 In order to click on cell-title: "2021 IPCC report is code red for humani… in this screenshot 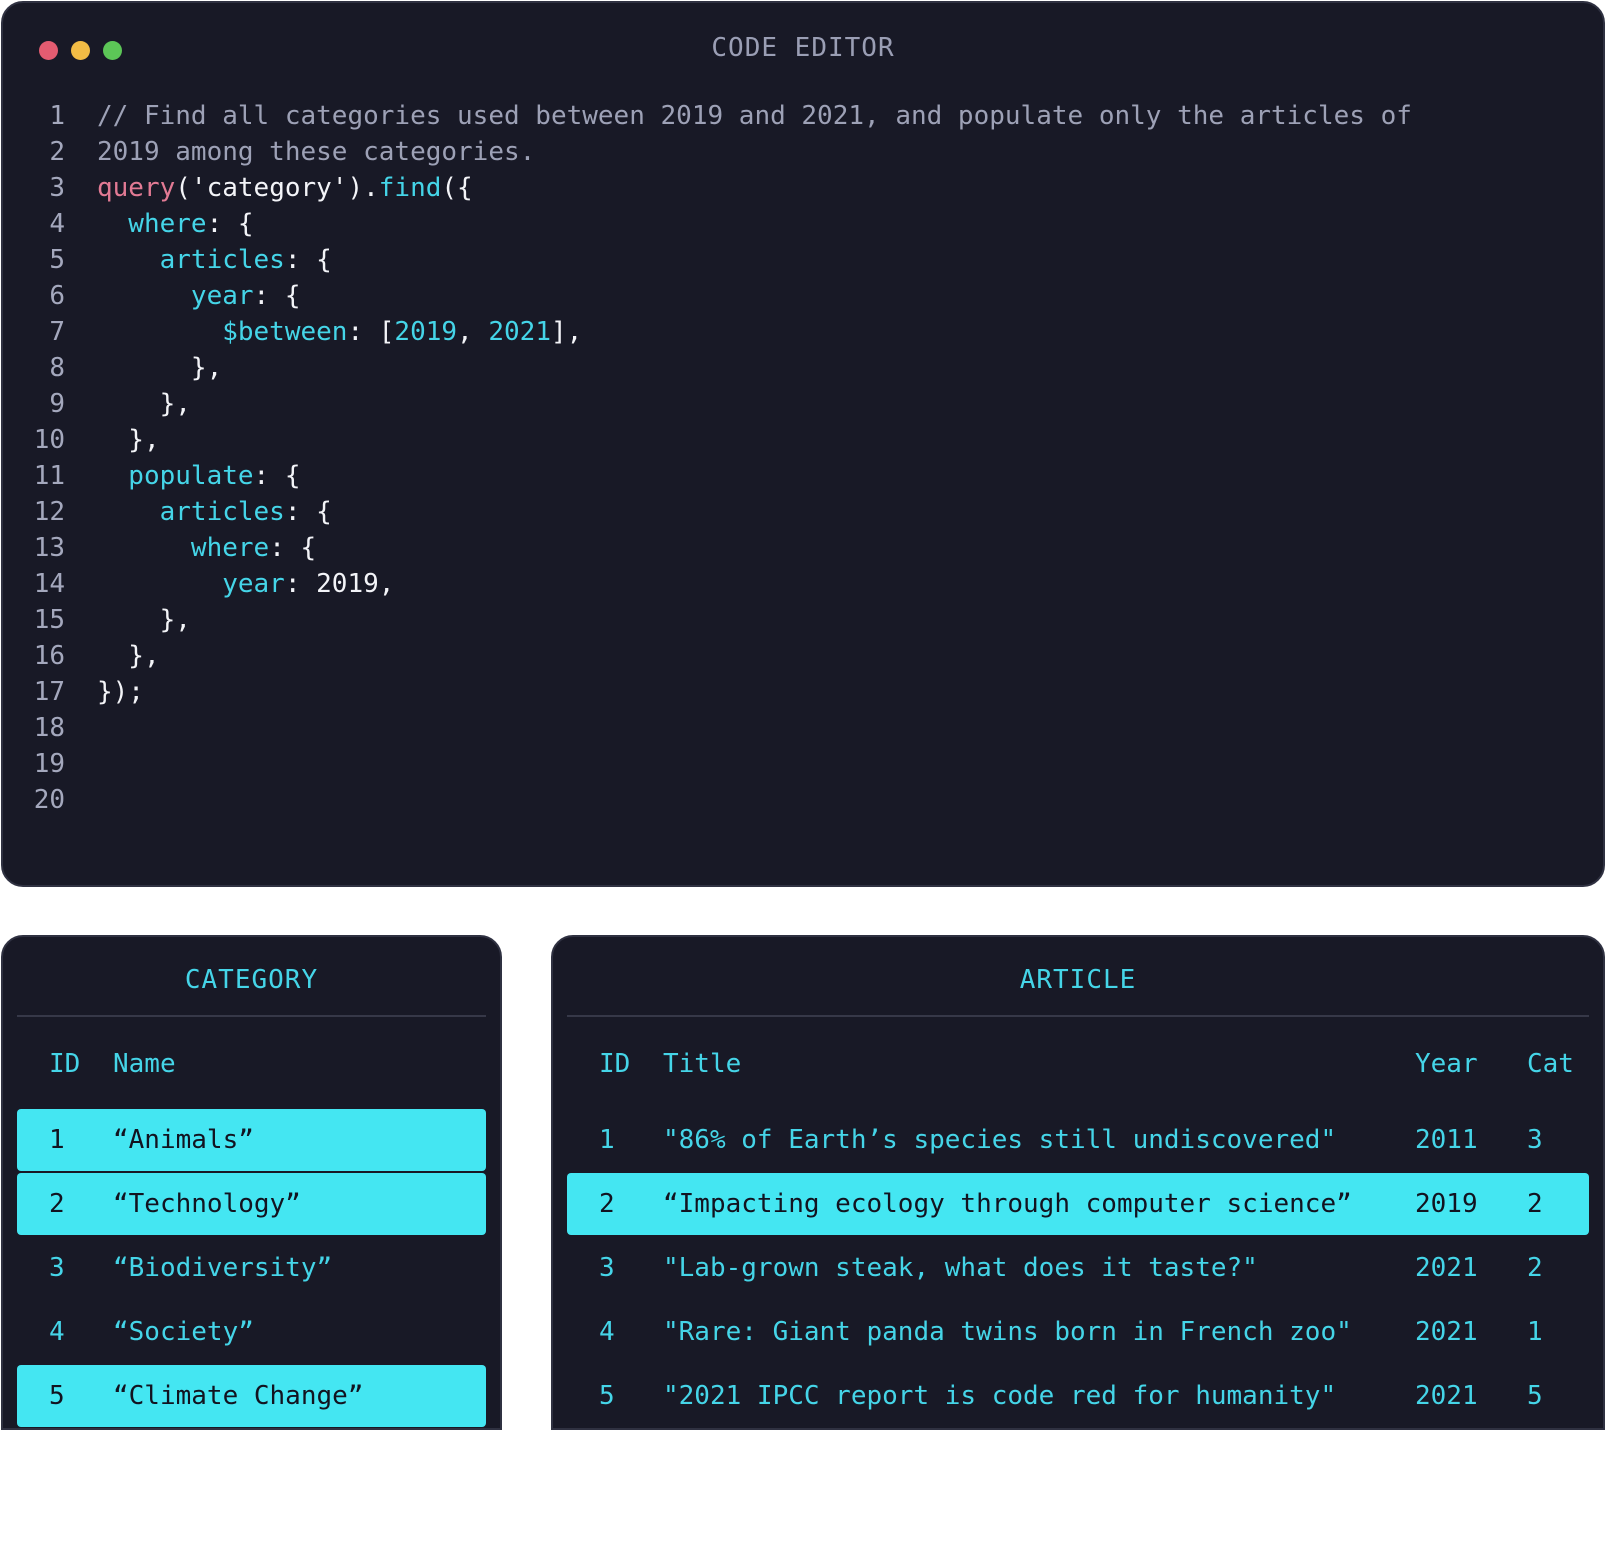, I will do `click(1000, 1396)`.